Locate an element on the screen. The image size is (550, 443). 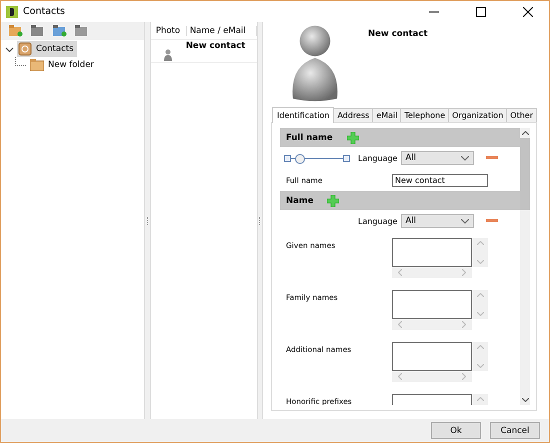
expand-icon is located at coordinates (9, 49).